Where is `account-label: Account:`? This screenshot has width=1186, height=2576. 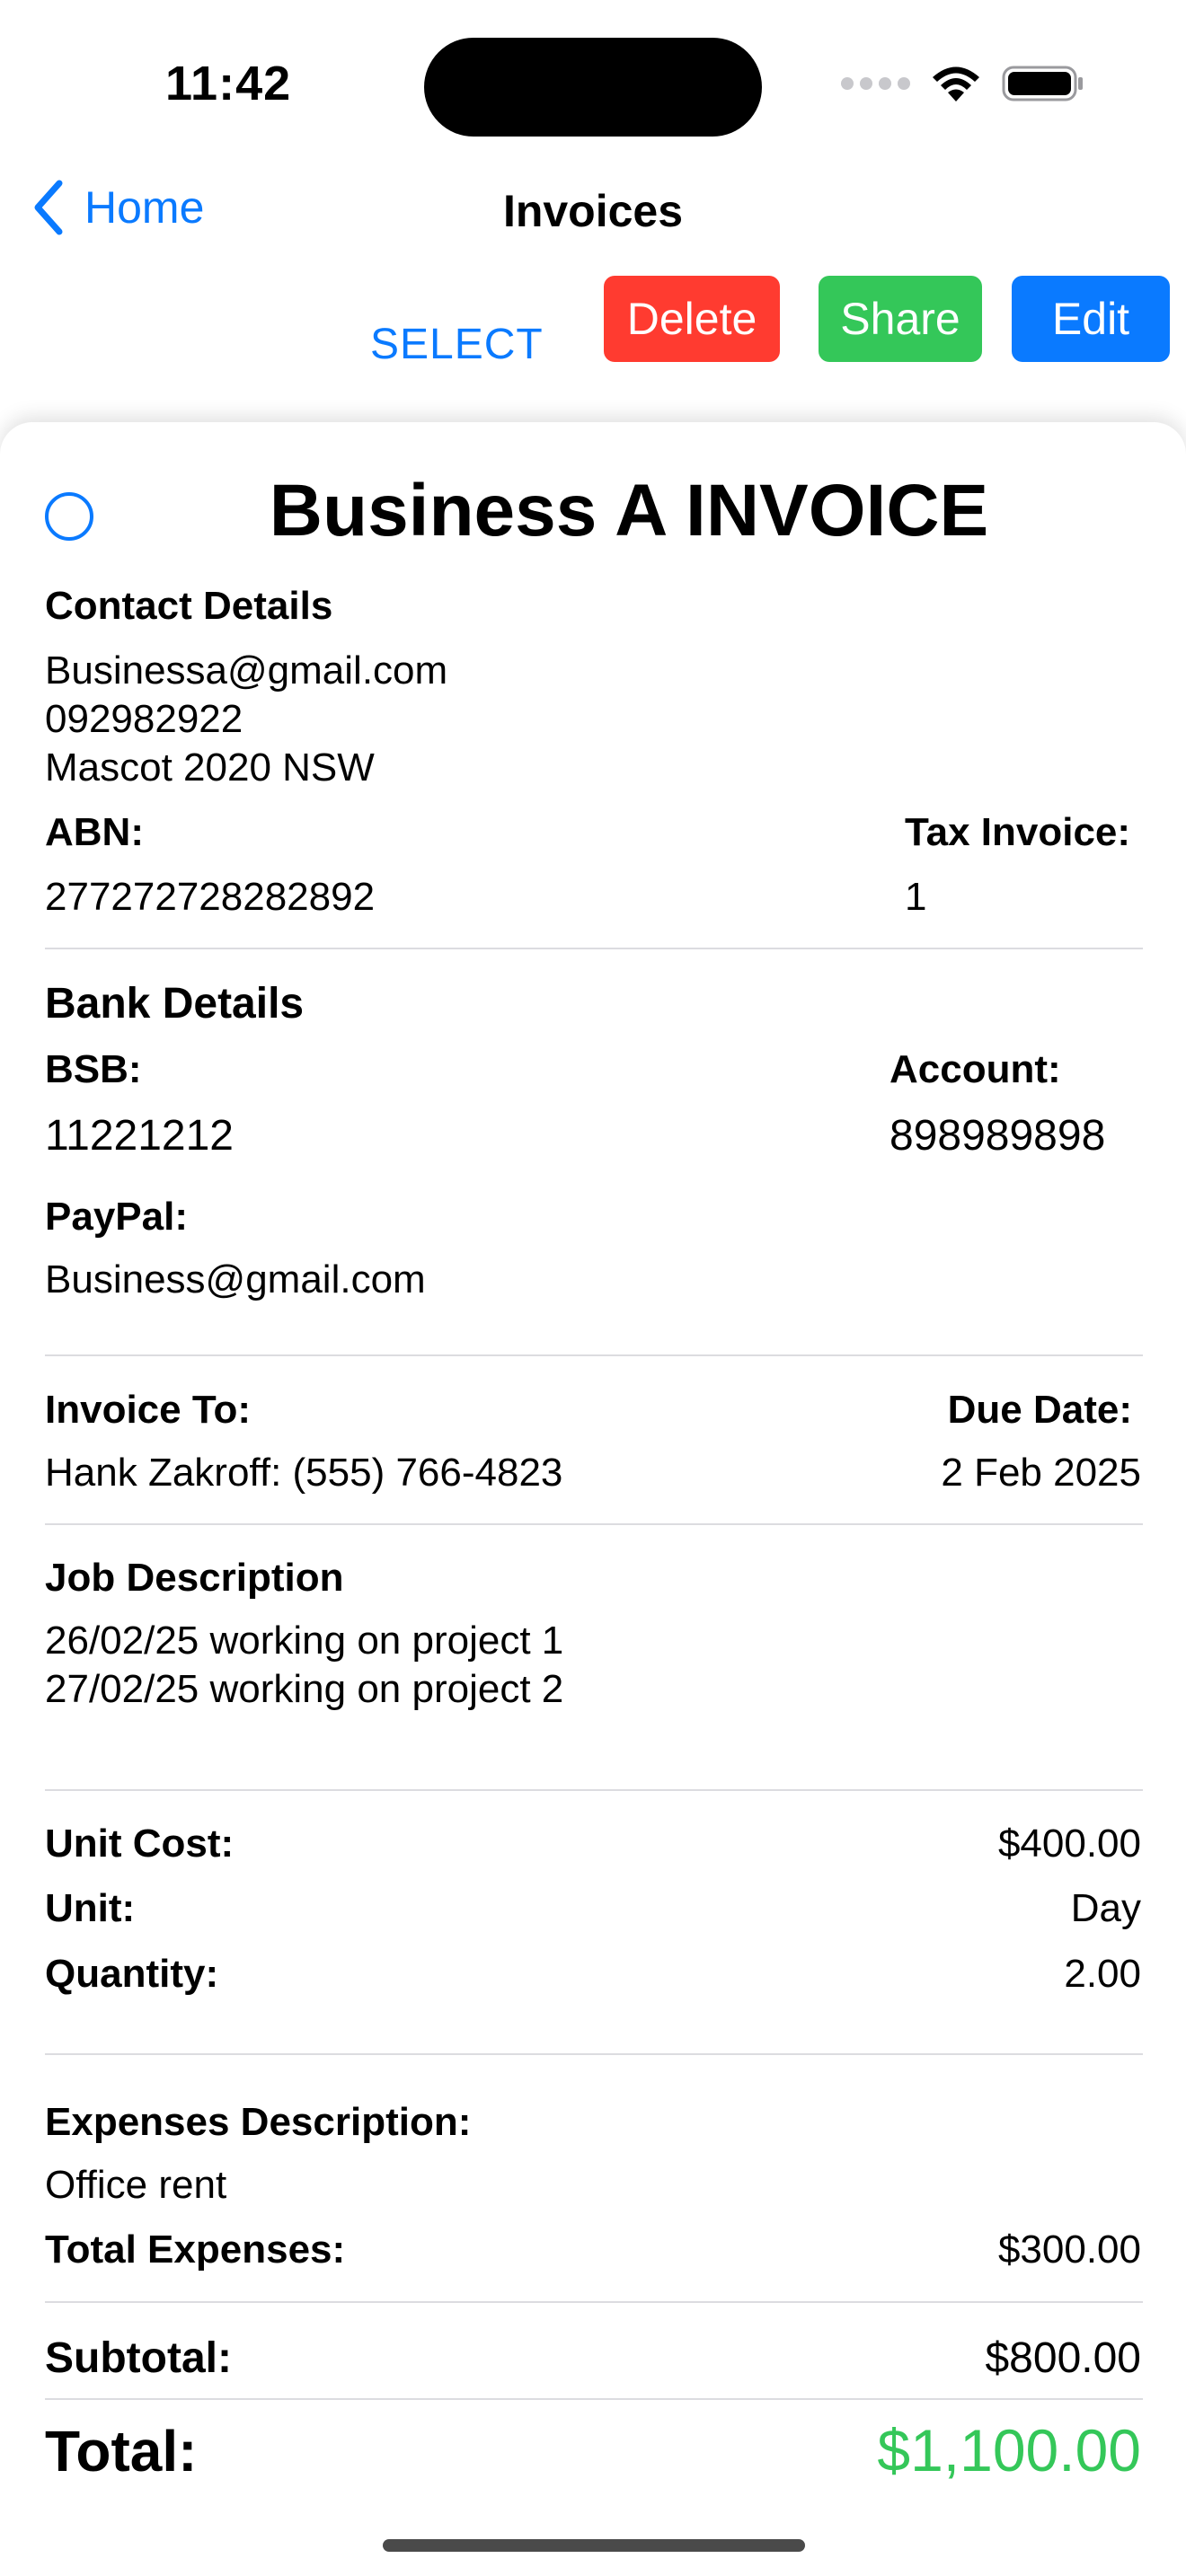 account-label: Account: is located at coordinates (975, 1069).